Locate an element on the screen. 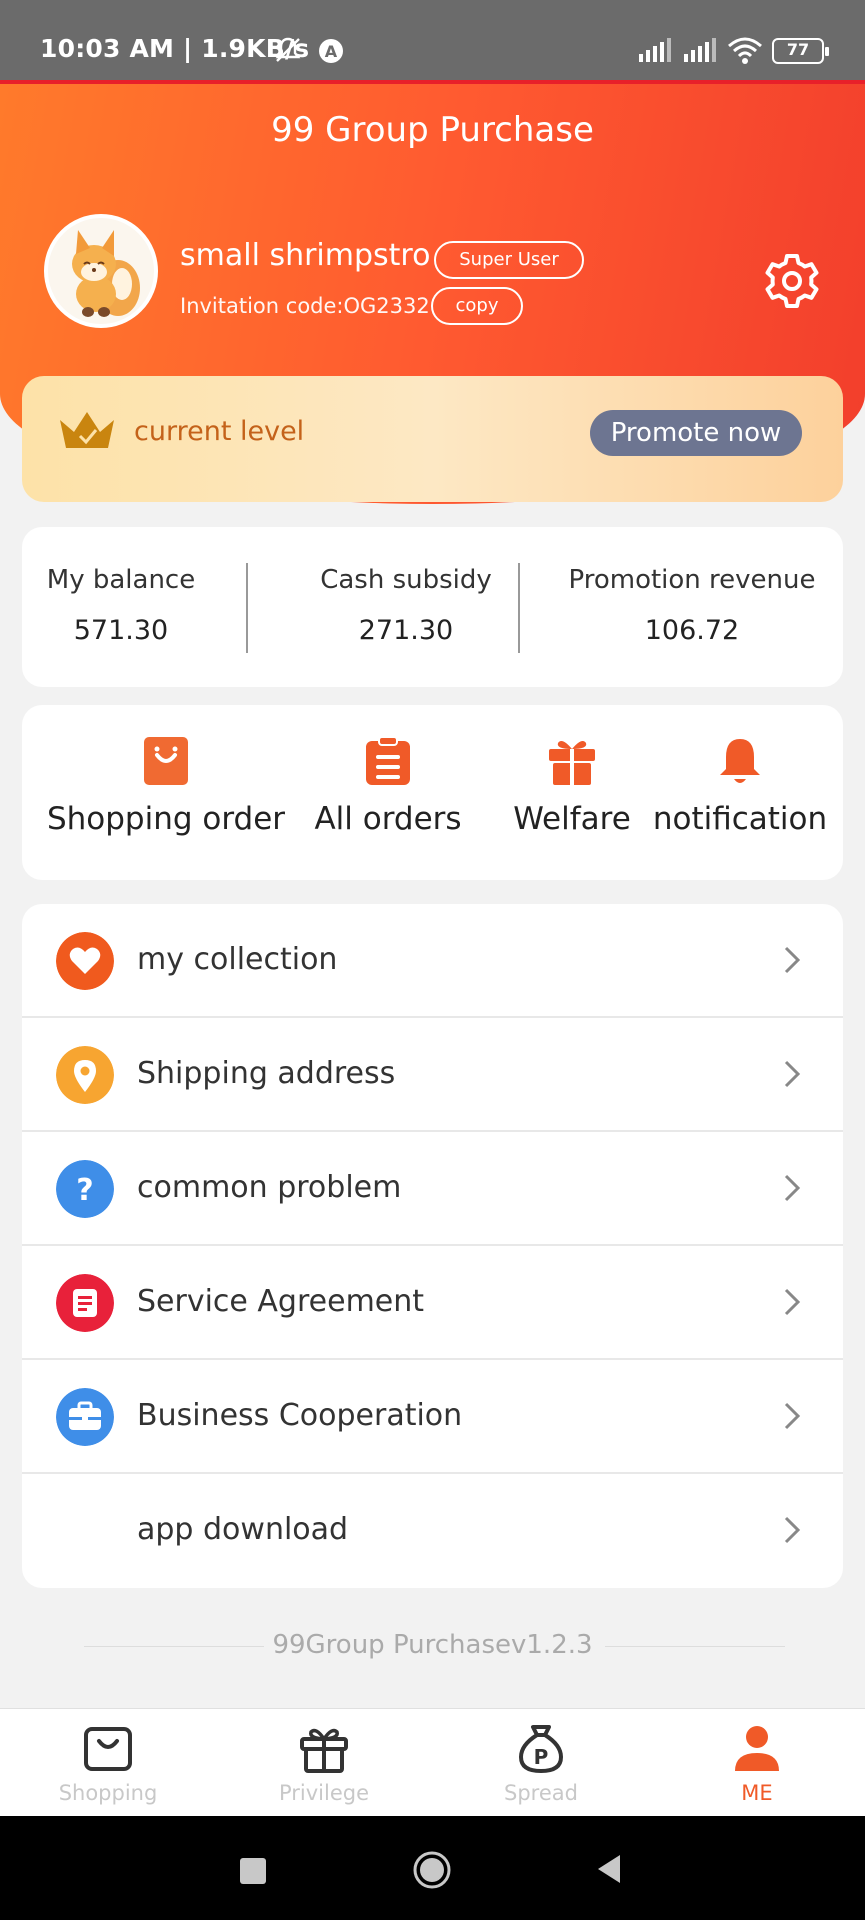  fox-avatar-icon is located at coordinates (101, 271).